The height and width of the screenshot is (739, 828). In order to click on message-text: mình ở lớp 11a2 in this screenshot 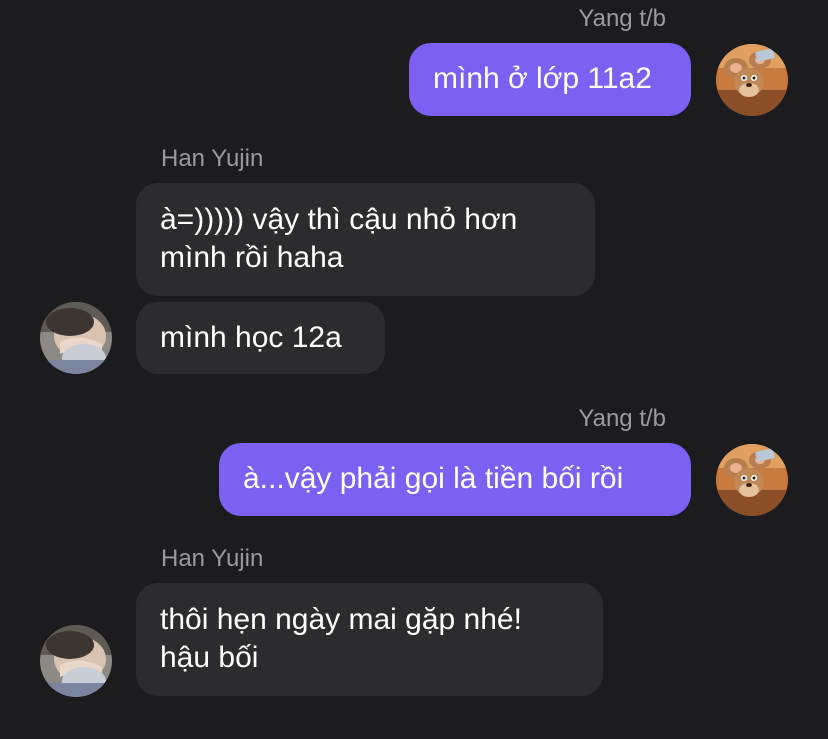, I will do `click(542, 78)`.